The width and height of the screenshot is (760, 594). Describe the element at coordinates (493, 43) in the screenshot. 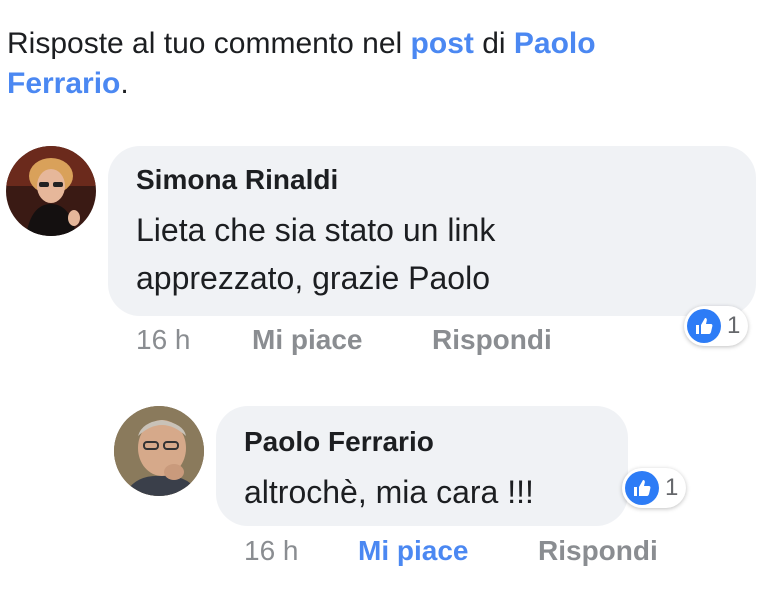

I see `header-text-middle: di` at that location.